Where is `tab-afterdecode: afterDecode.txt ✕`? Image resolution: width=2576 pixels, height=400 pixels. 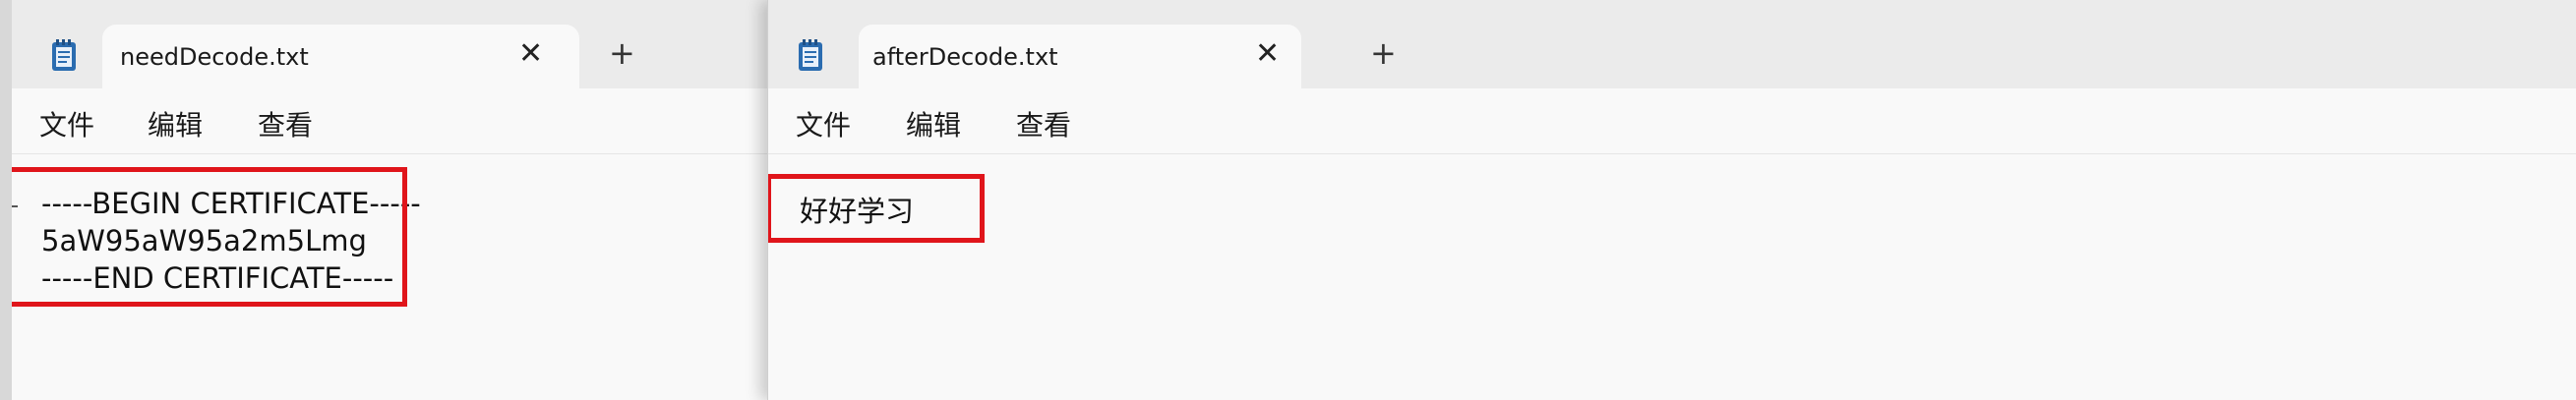 tab-afterdecode: afterDecode.txt ✕ is located at coordinates (1050, 57).